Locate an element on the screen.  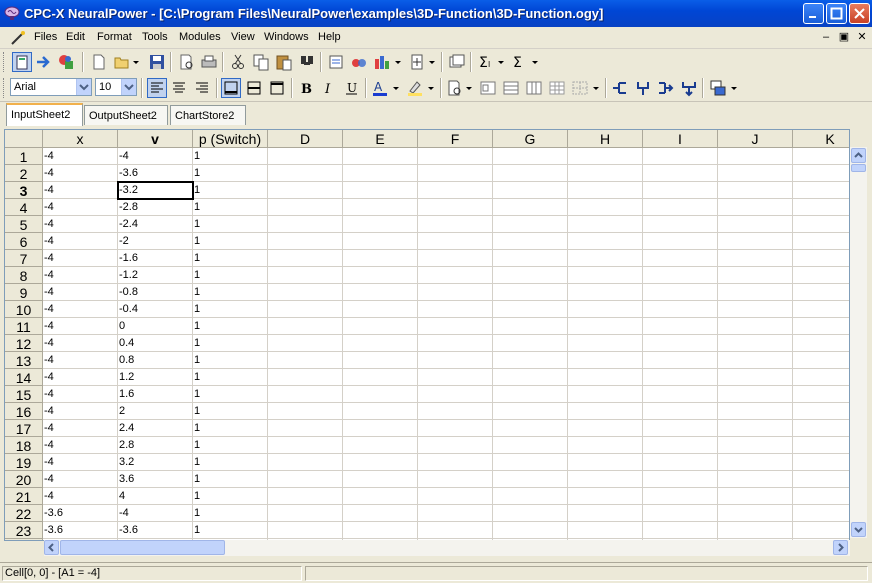
zoom-page-icon is located at coordinates (455, 88).